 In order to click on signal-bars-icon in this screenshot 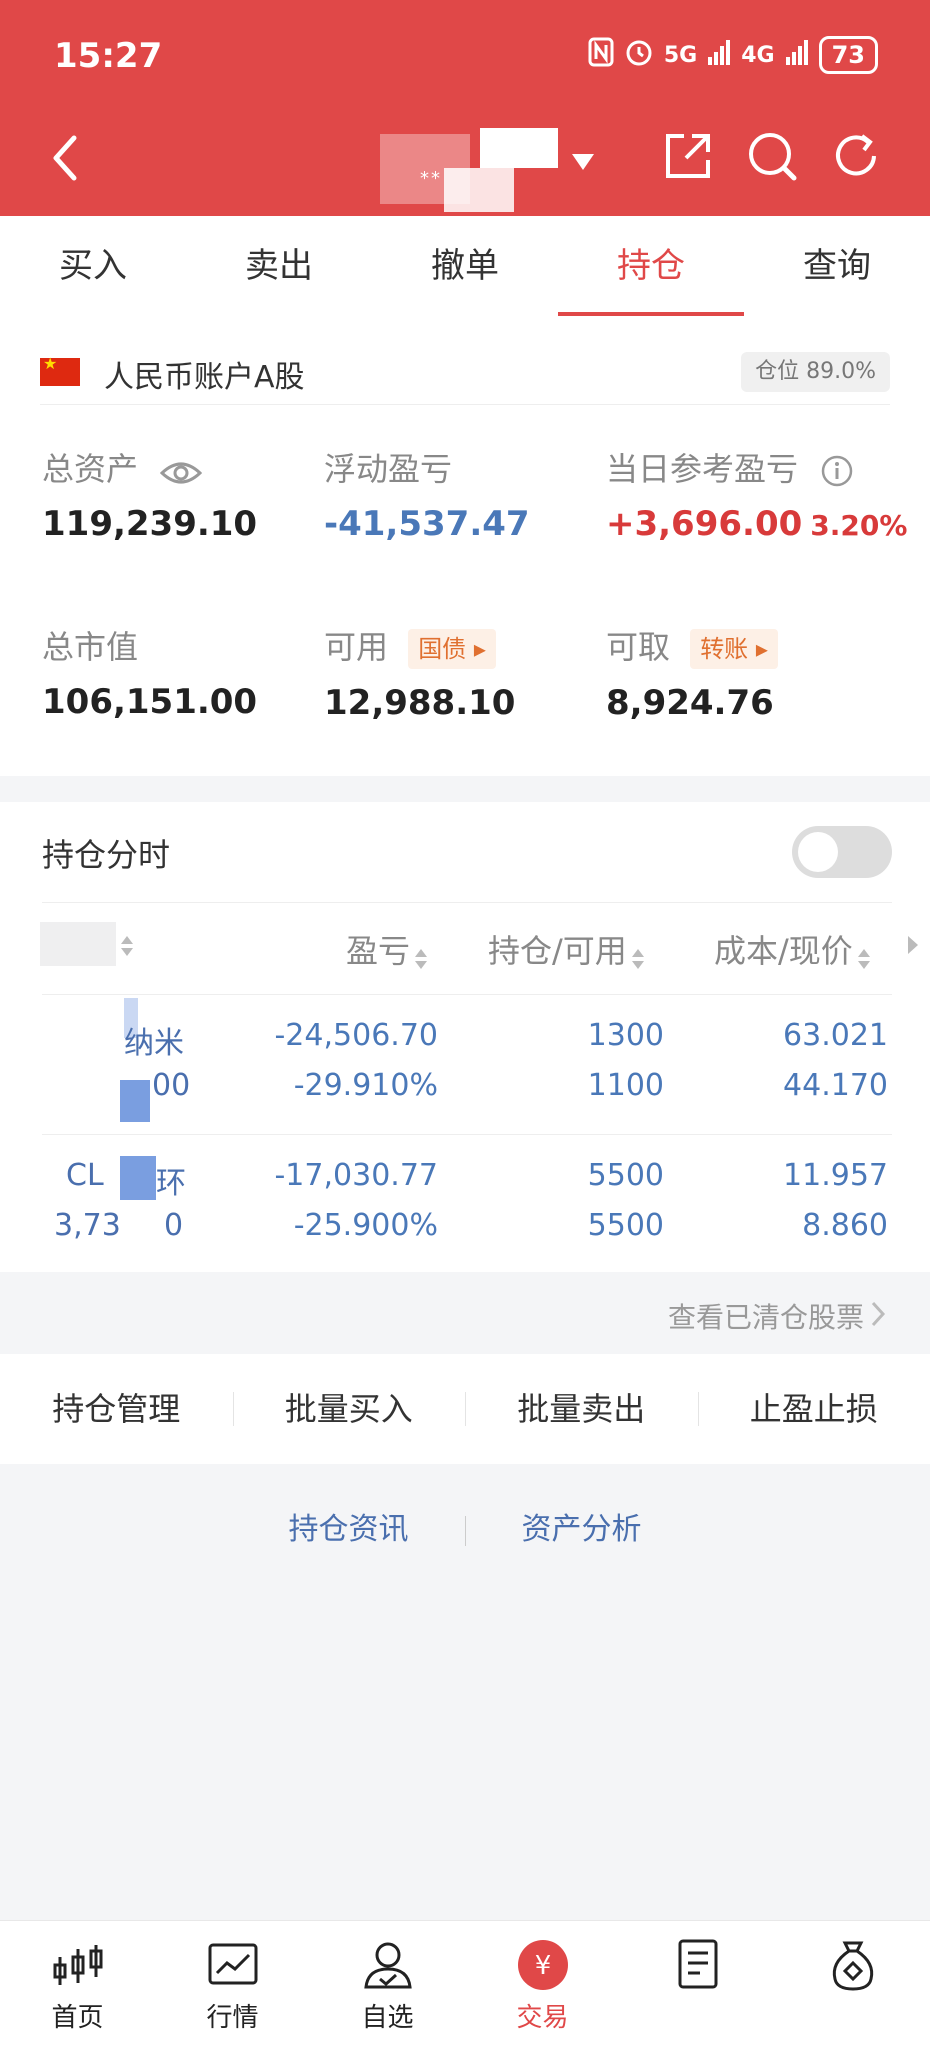, I will do `click(797, 55)`.